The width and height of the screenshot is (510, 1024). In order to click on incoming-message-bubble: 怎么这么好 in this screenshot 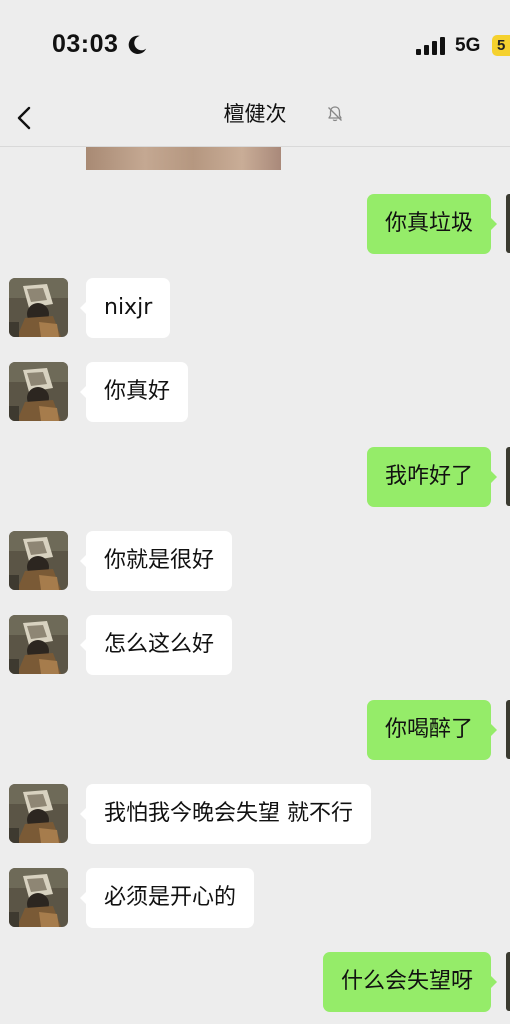, I will do `click(156, 645)`.